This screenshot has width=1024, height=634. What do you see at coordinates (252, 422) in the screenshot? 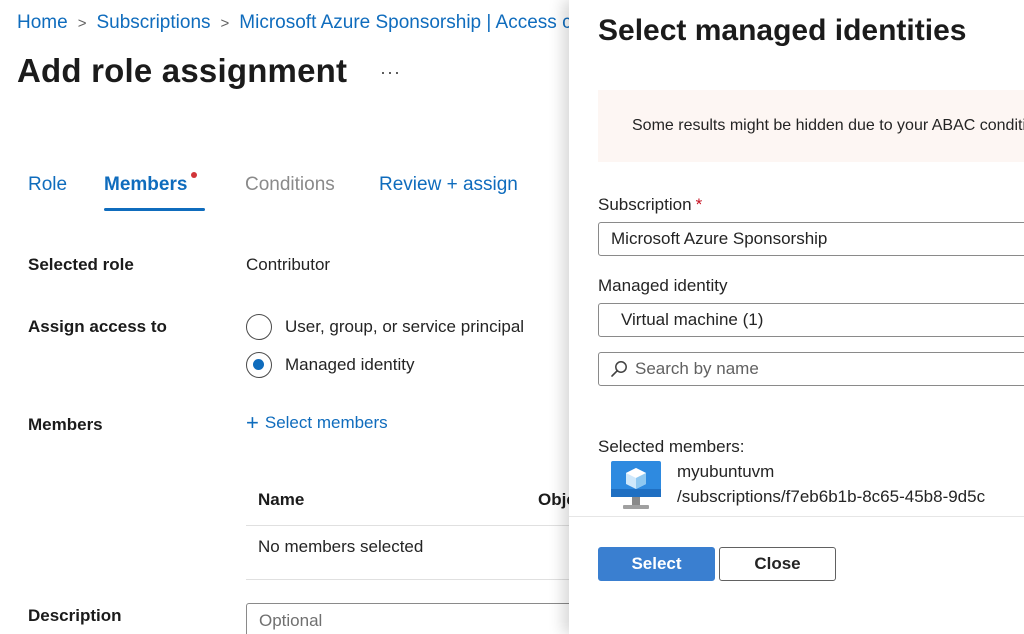
I see `plus-icon: +` at bounding box center [252, 422].